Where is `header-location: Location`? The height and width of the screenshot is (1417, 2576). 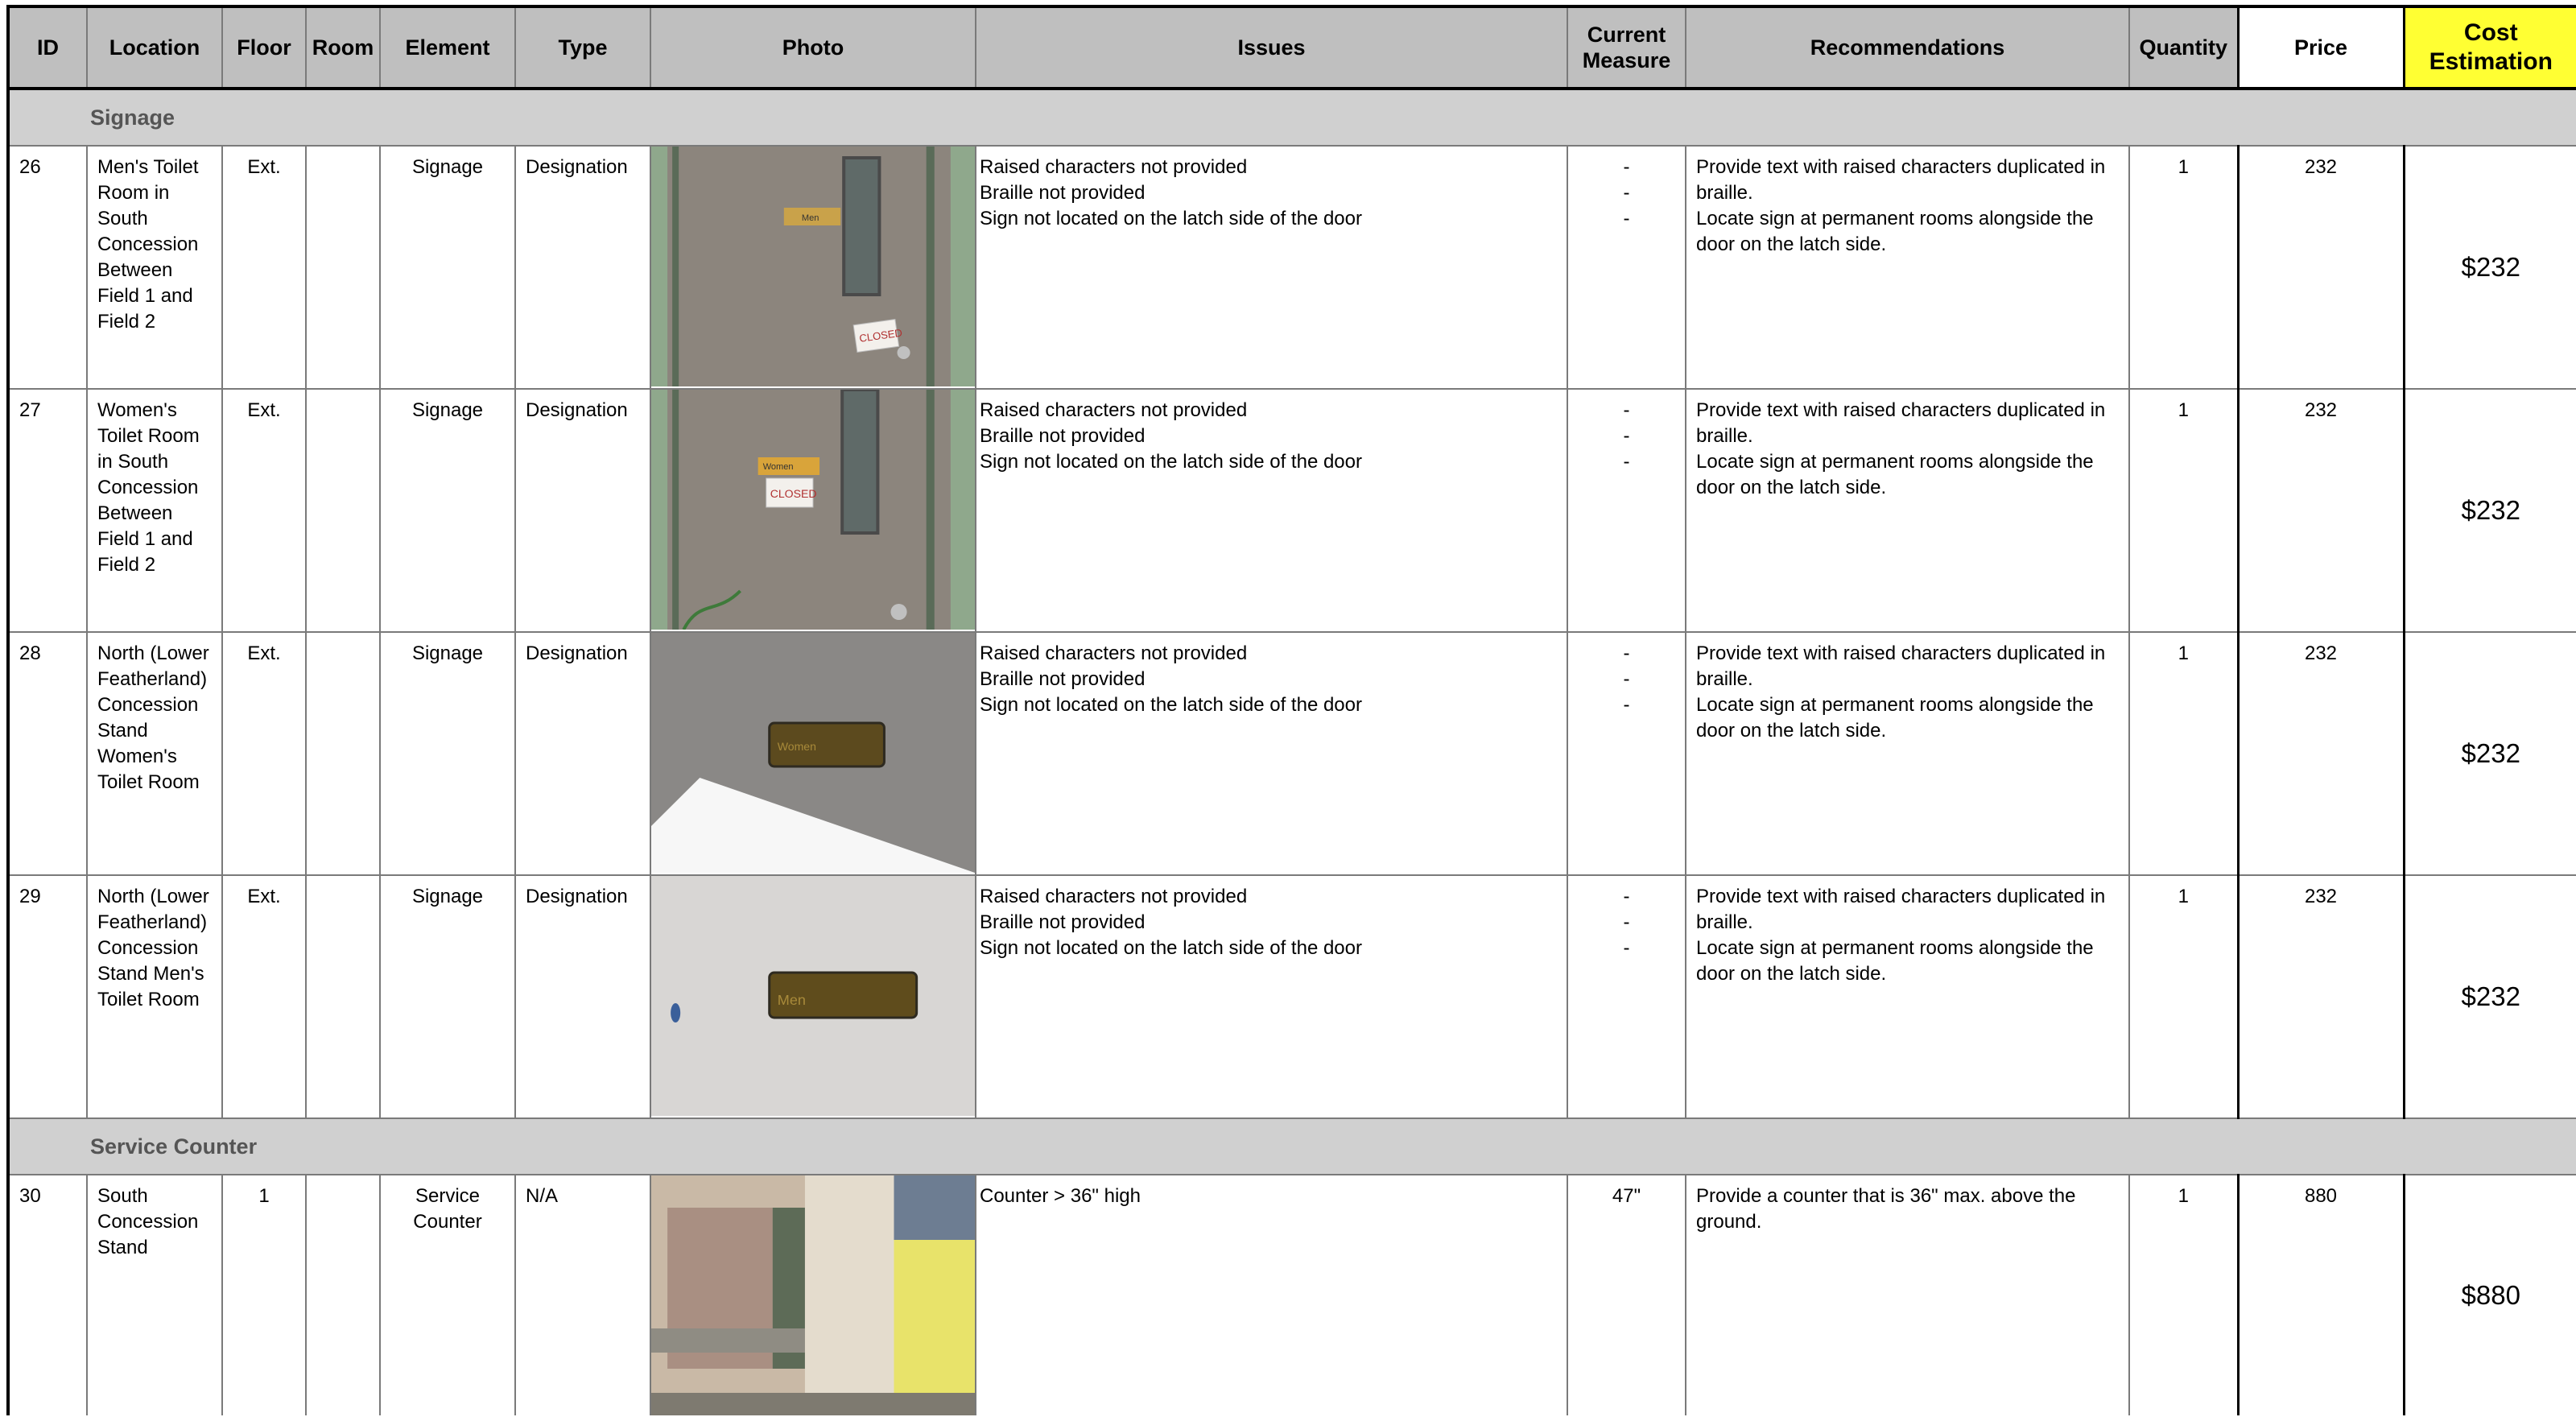 header-location: Location is located at coordinates (154, 47).